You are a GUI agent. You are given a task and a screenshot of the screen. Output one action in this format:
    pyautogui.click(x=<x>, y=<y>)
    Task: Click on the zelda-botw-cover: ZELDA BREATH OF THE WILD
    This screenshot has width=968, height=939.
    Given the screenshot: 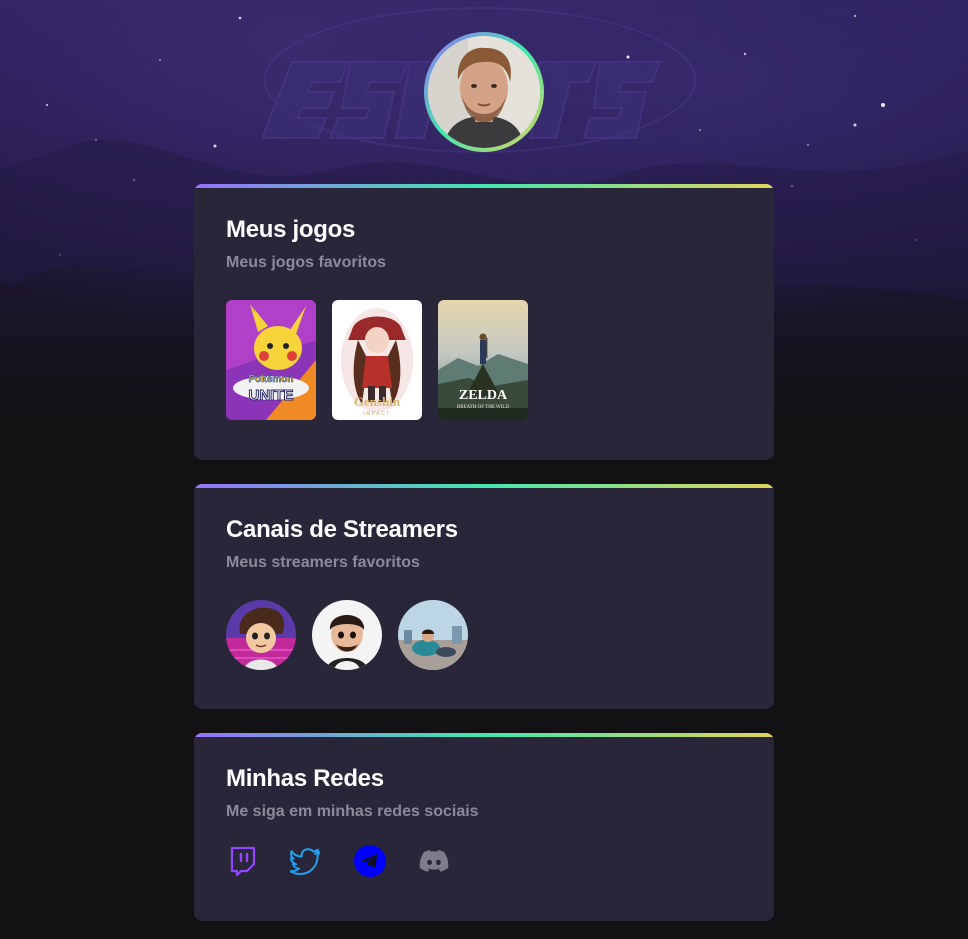 What is the action you would take?
    pyautogui.click(x=483, y=360)
    